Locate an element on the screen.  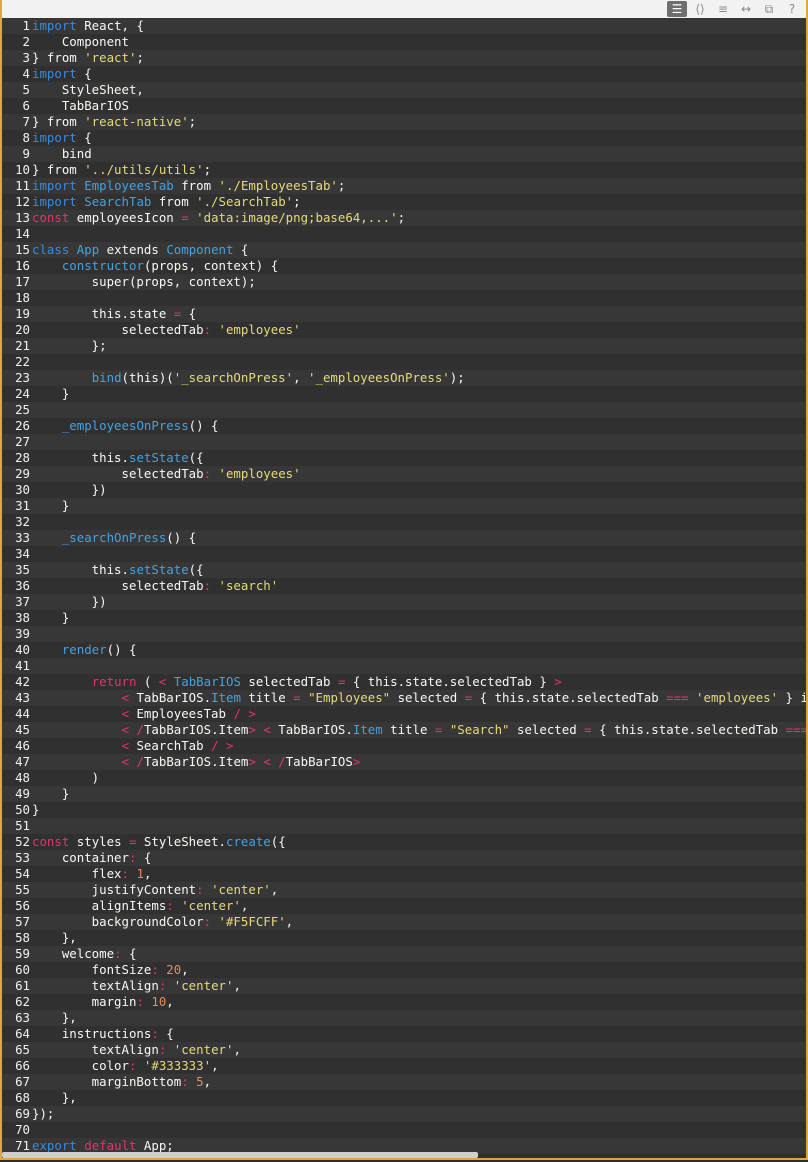
code-token: return is located at coordinates (114, 681).